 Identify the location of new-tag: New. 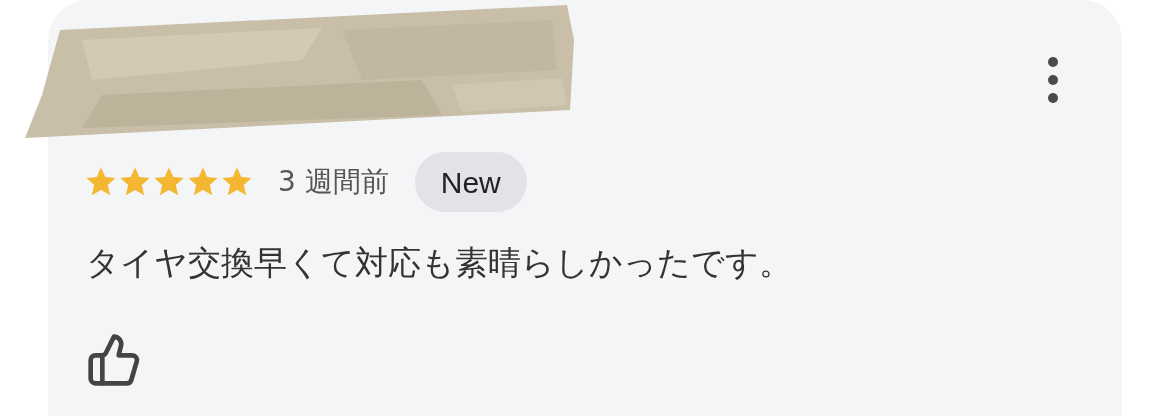
(470, 182).